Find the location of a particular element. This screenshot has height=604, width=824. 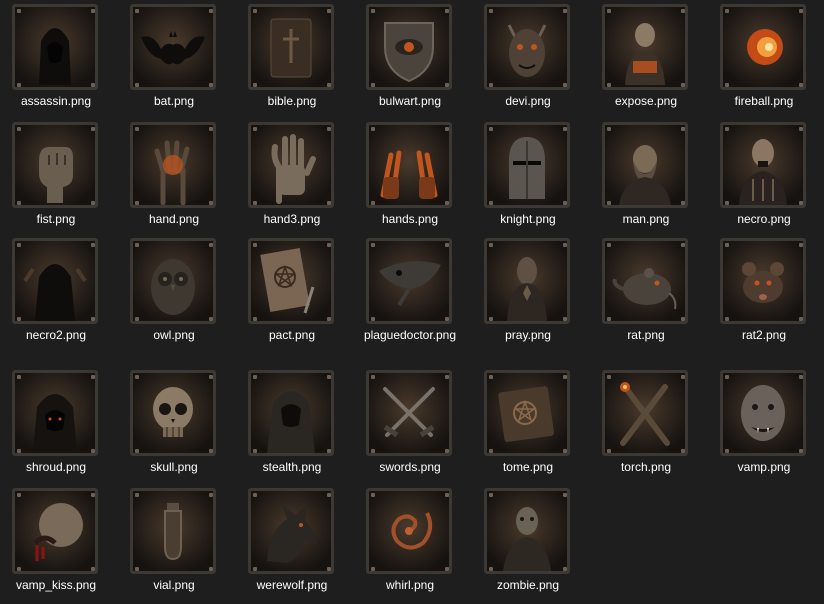

file-item: expose.png is located at coordinates (651, 59).